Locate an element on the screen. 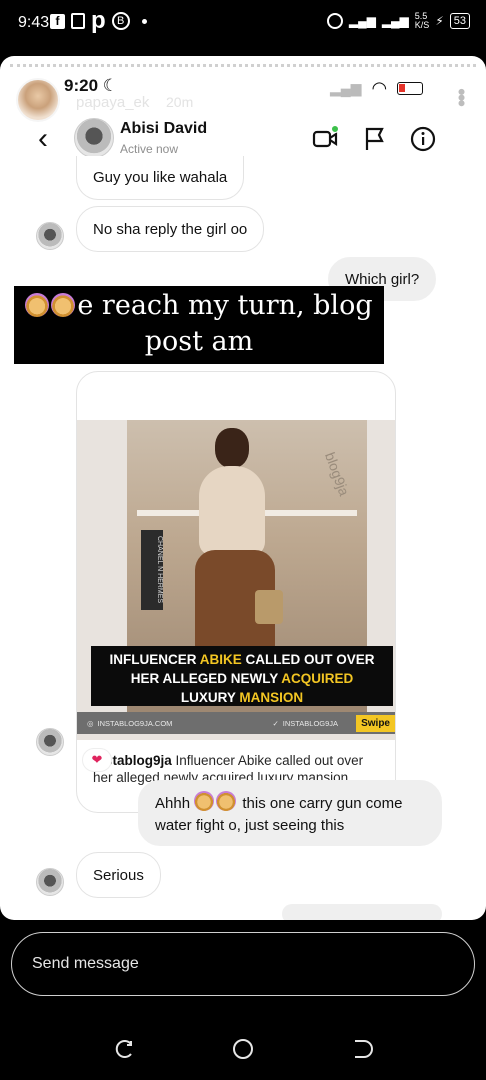 This screenshot has height=1080, width=486. handbag is located at coordinates (269, 607).